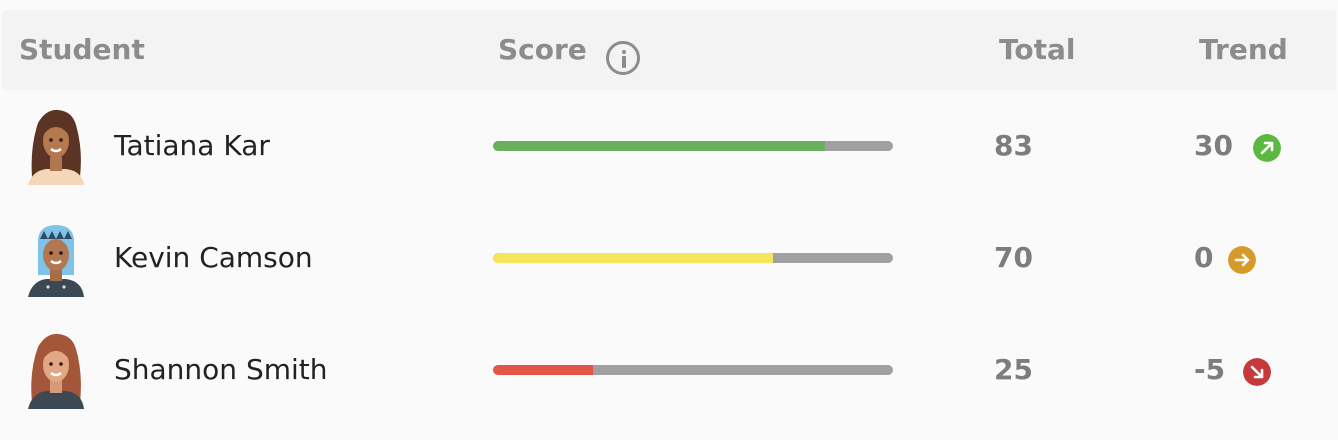 The width and height of the screenshot is (1338, 440). Describe the element at coordinates (542, 50) in the screenshot. I see `header-score: Score` at that location.